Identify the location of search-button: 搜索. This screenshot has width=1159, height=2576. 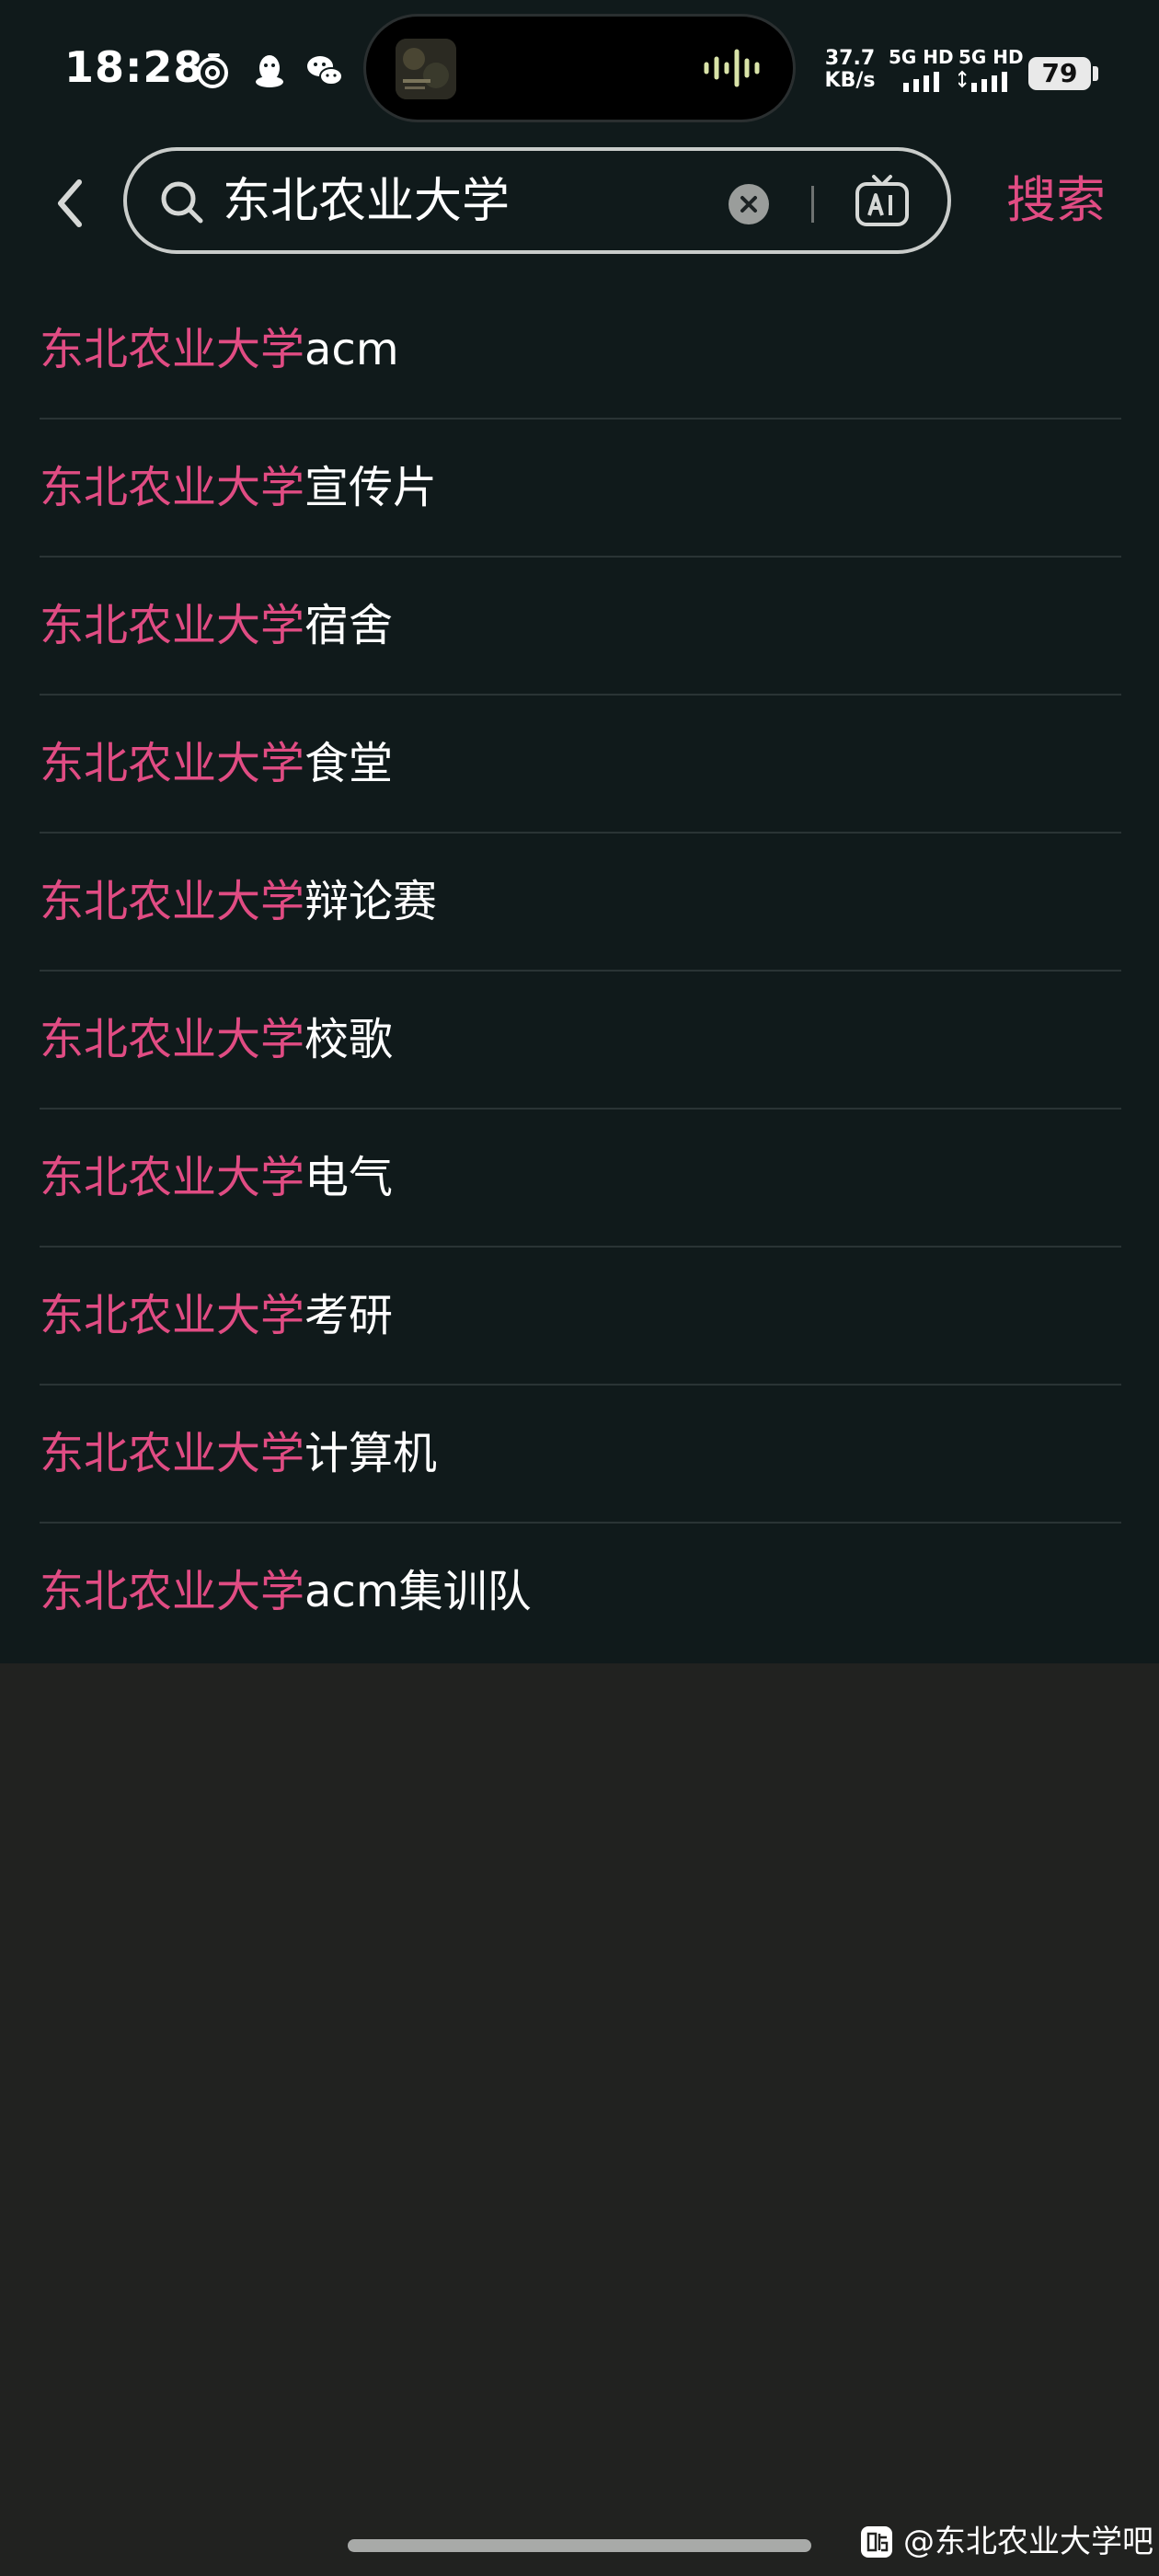
(1056, 200).